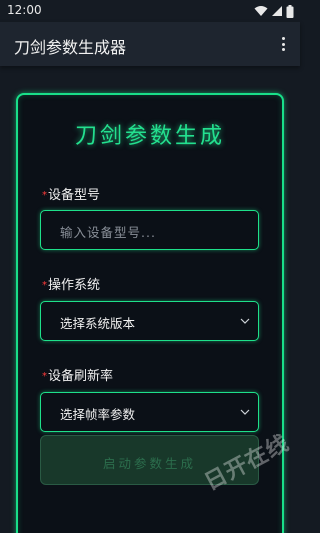  Describe the element at coordinates (74, 285) in the screenshot. I see `os-label-text: 操作系统` at that location.